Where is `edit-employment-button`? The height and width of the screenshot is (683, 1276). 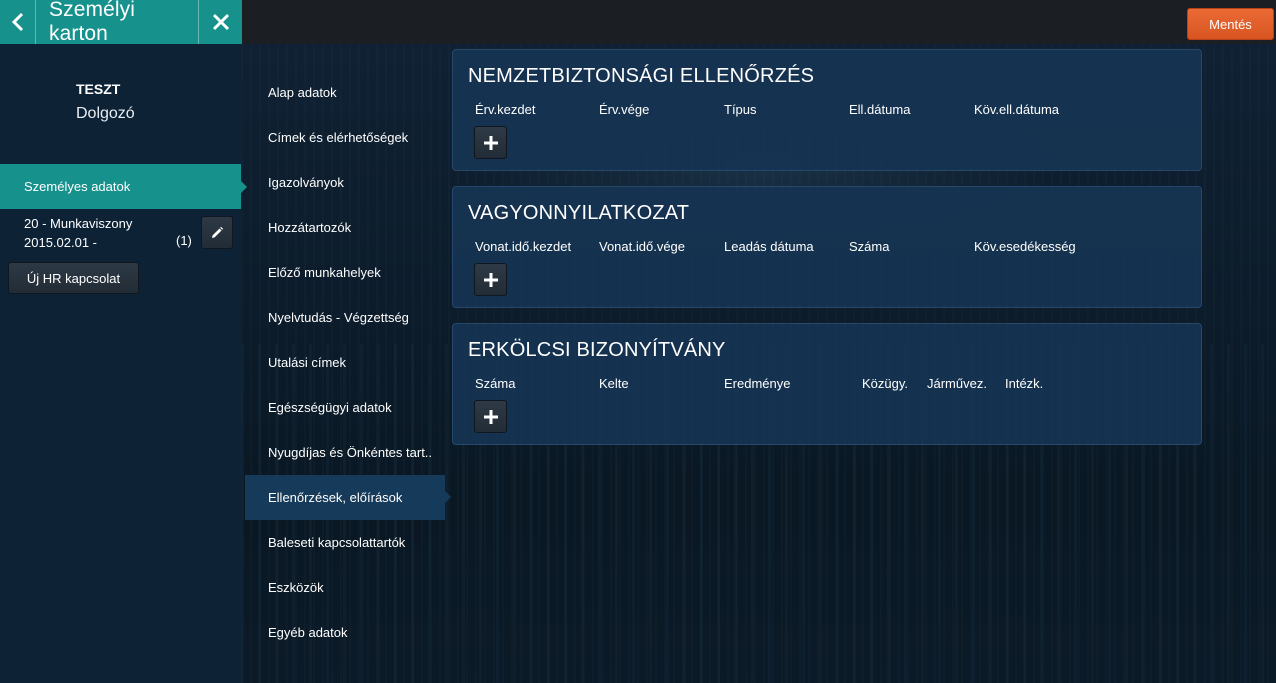
edit-employment-button is located at coordinates (217, 232).